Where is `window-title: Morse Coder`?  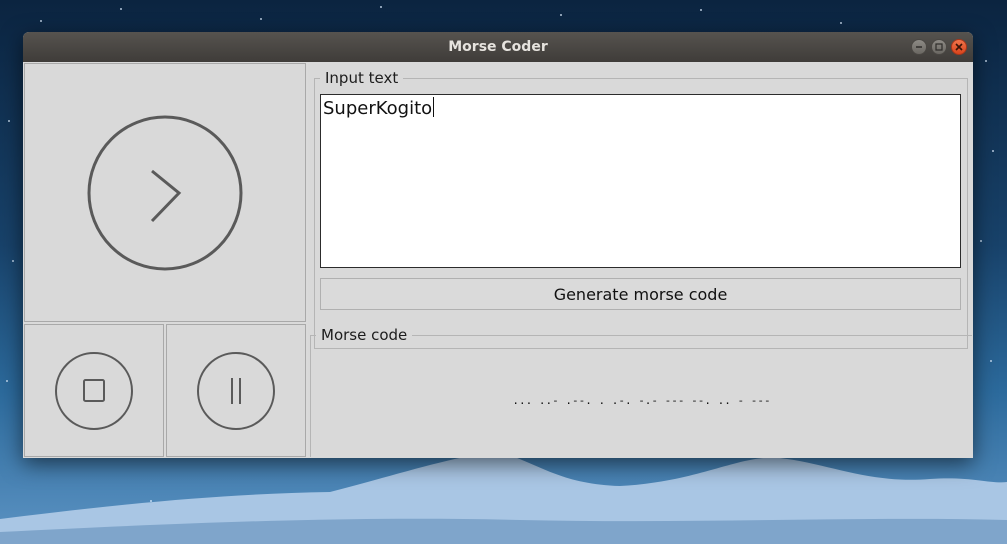
window-title: Morse Coder is located at coordinates (498, 47).